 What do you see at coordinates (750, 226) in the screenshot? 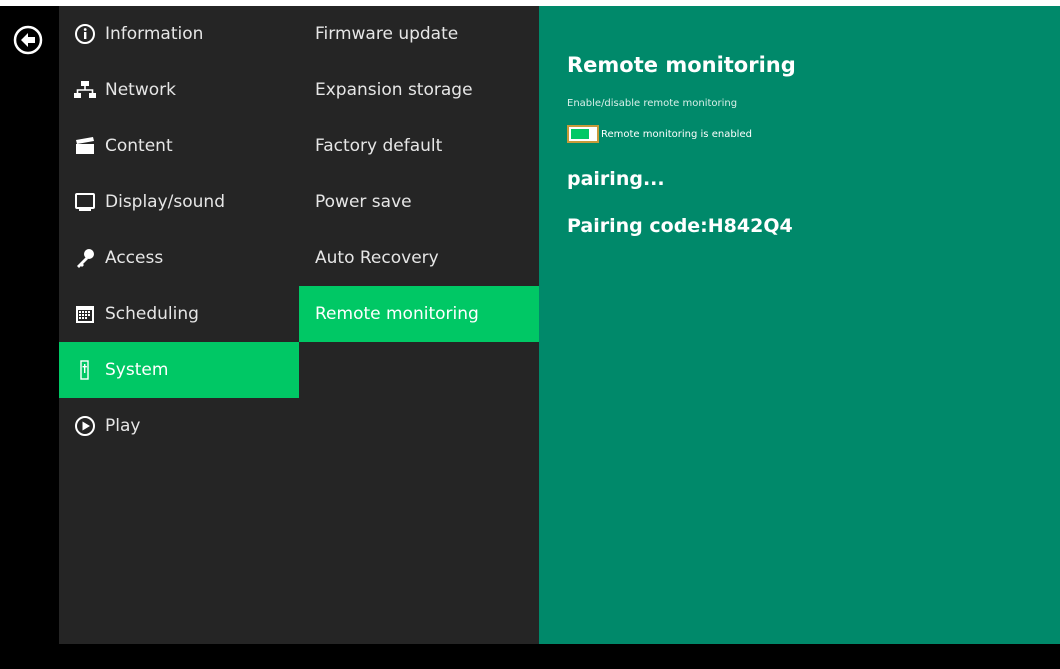
I see `pairing-code-value: H842Q4` at bounding box center [750, 226].